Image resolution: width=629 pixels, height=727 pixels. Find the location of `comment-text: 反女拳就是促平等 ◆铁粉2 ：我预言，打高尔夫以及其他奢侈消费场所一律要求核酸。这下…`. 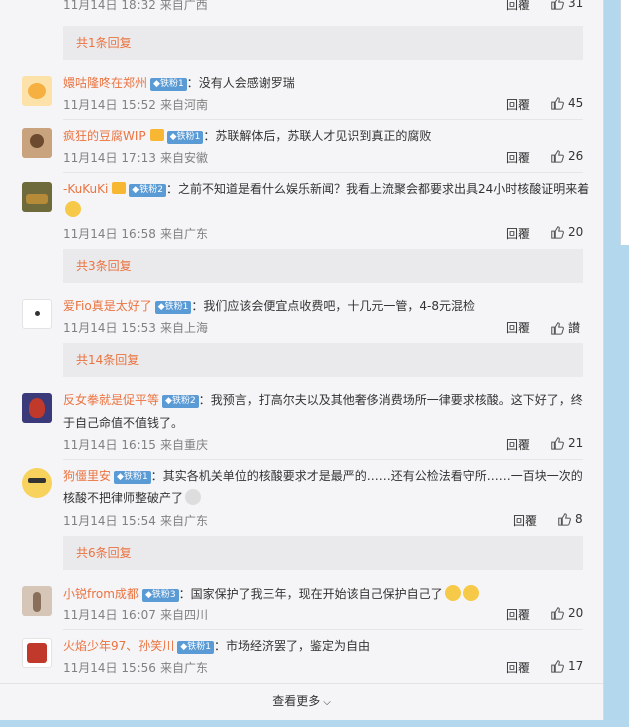

comment-text: 反女拳就是促平等 ◆铁粉2 ：我预言，打高尔夫以及其他奢侈消费场所一律要求核酸。这下… is located at coordinates (323, 400).